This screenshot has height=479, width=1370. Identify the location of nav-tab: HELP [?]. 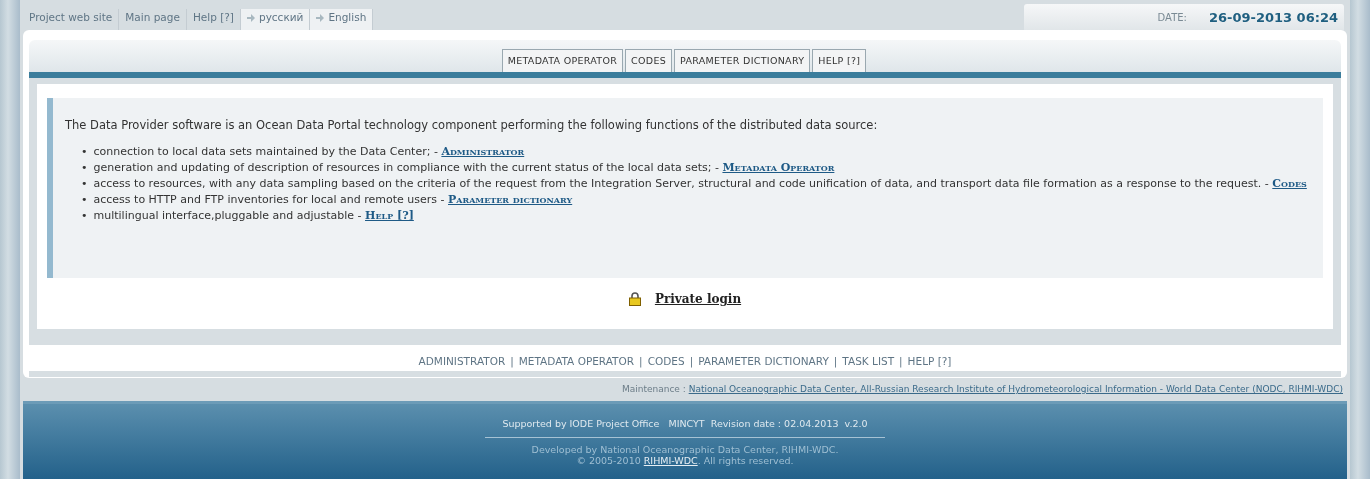
(839, 60).